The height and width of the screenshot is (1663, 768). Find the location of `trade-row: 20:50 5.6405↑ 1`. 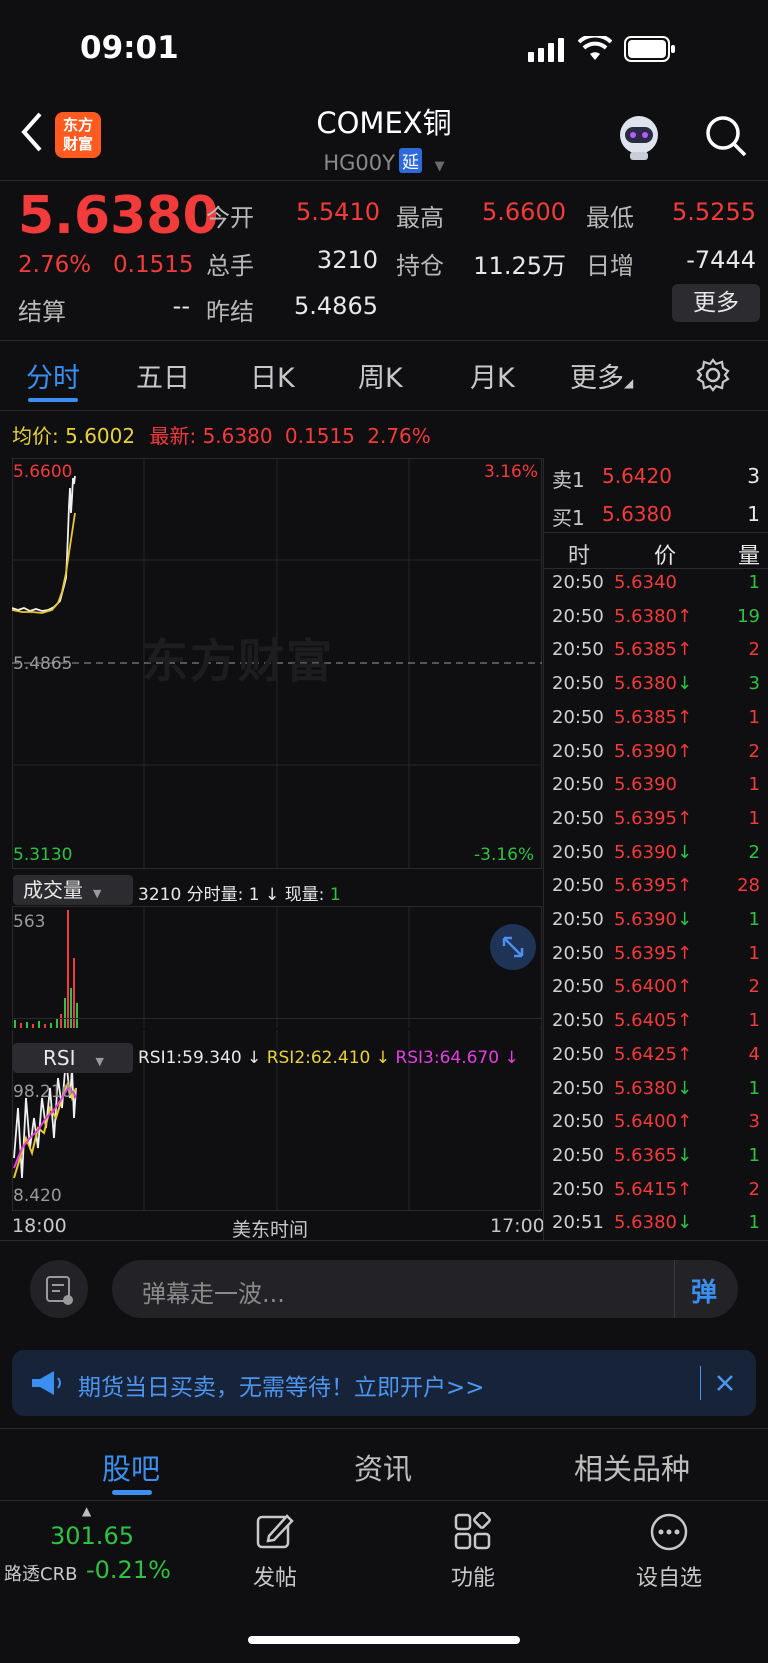

trade-row: 20:50 5.6405↑ 1 is located at coordinates (656, 1025).